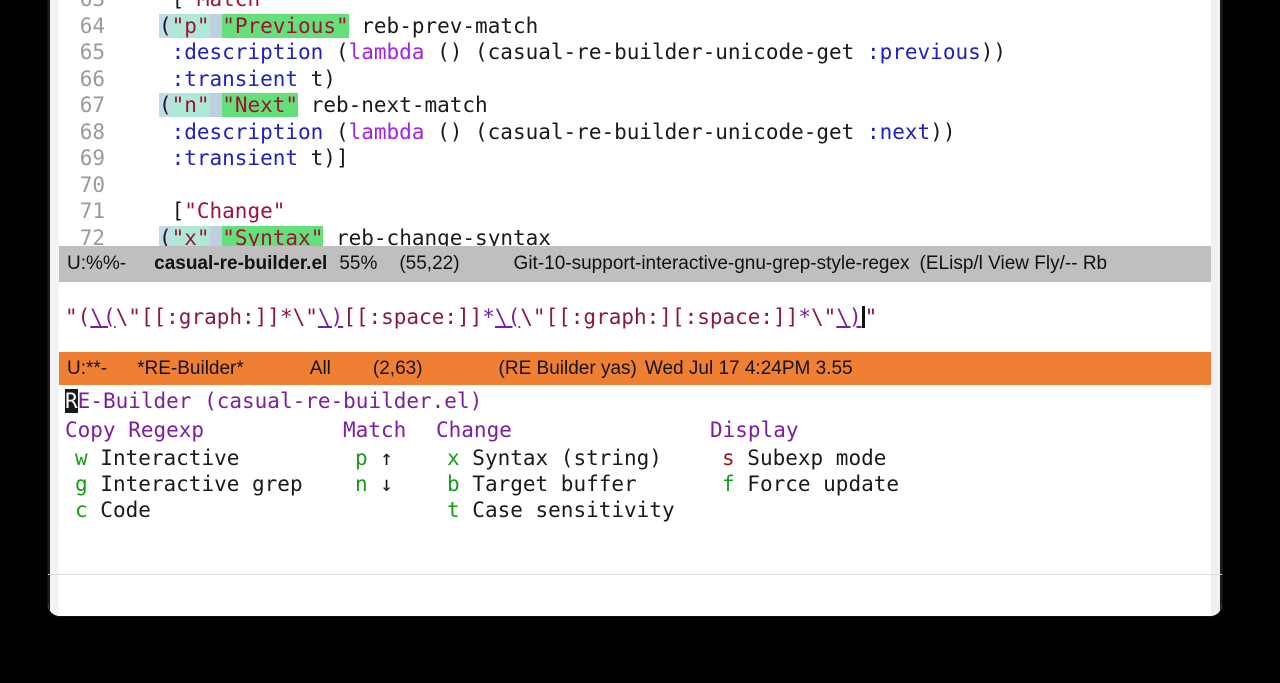  What do you see at coordinates (189, 510) in the screenshot?
I see `transient-item-code: c Code` at bounding box center [189, 510].